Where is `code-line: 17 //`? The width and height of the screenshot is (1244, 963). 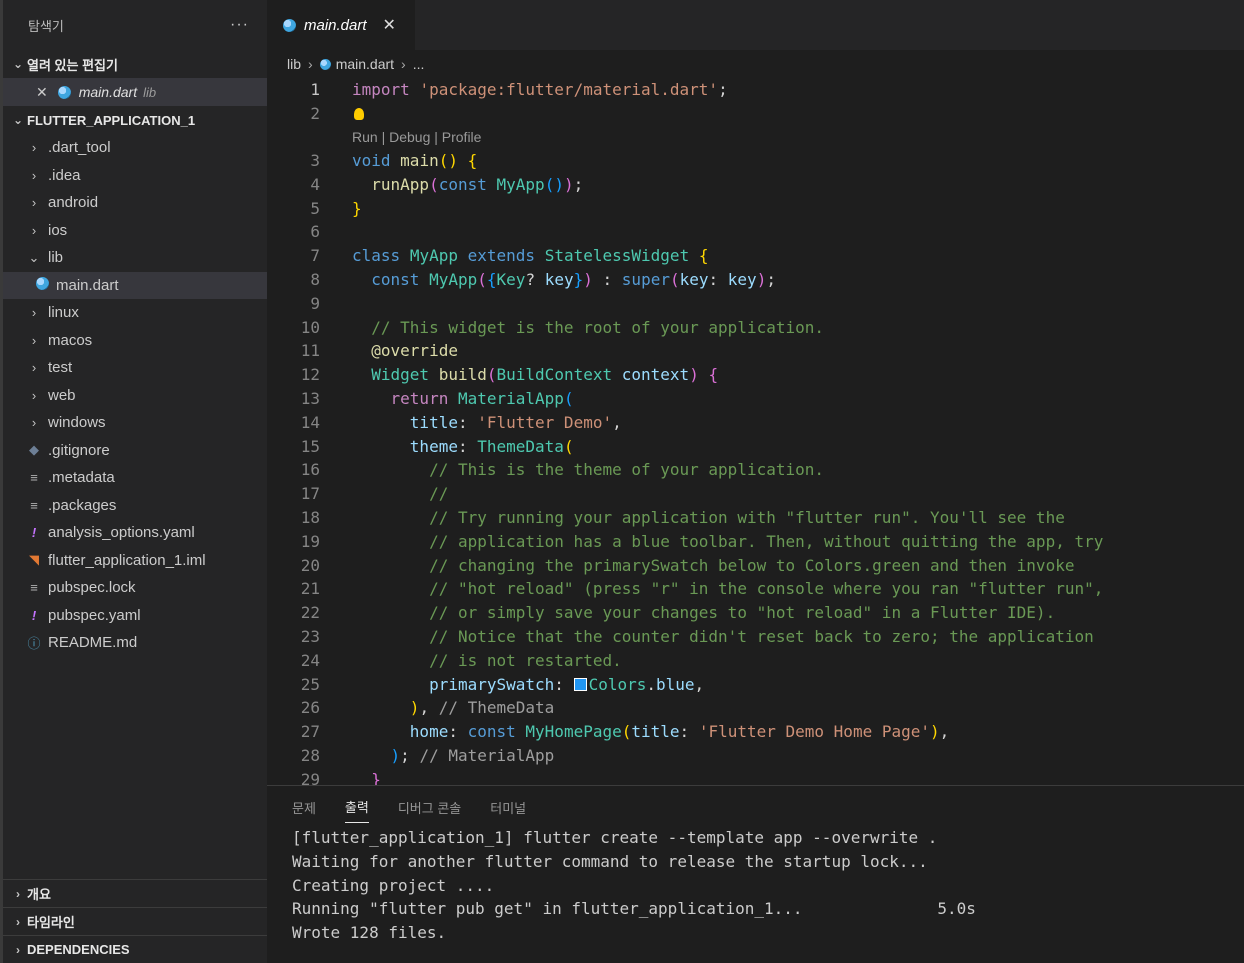
code-line: 17 // is located at coordinates (755, 494).